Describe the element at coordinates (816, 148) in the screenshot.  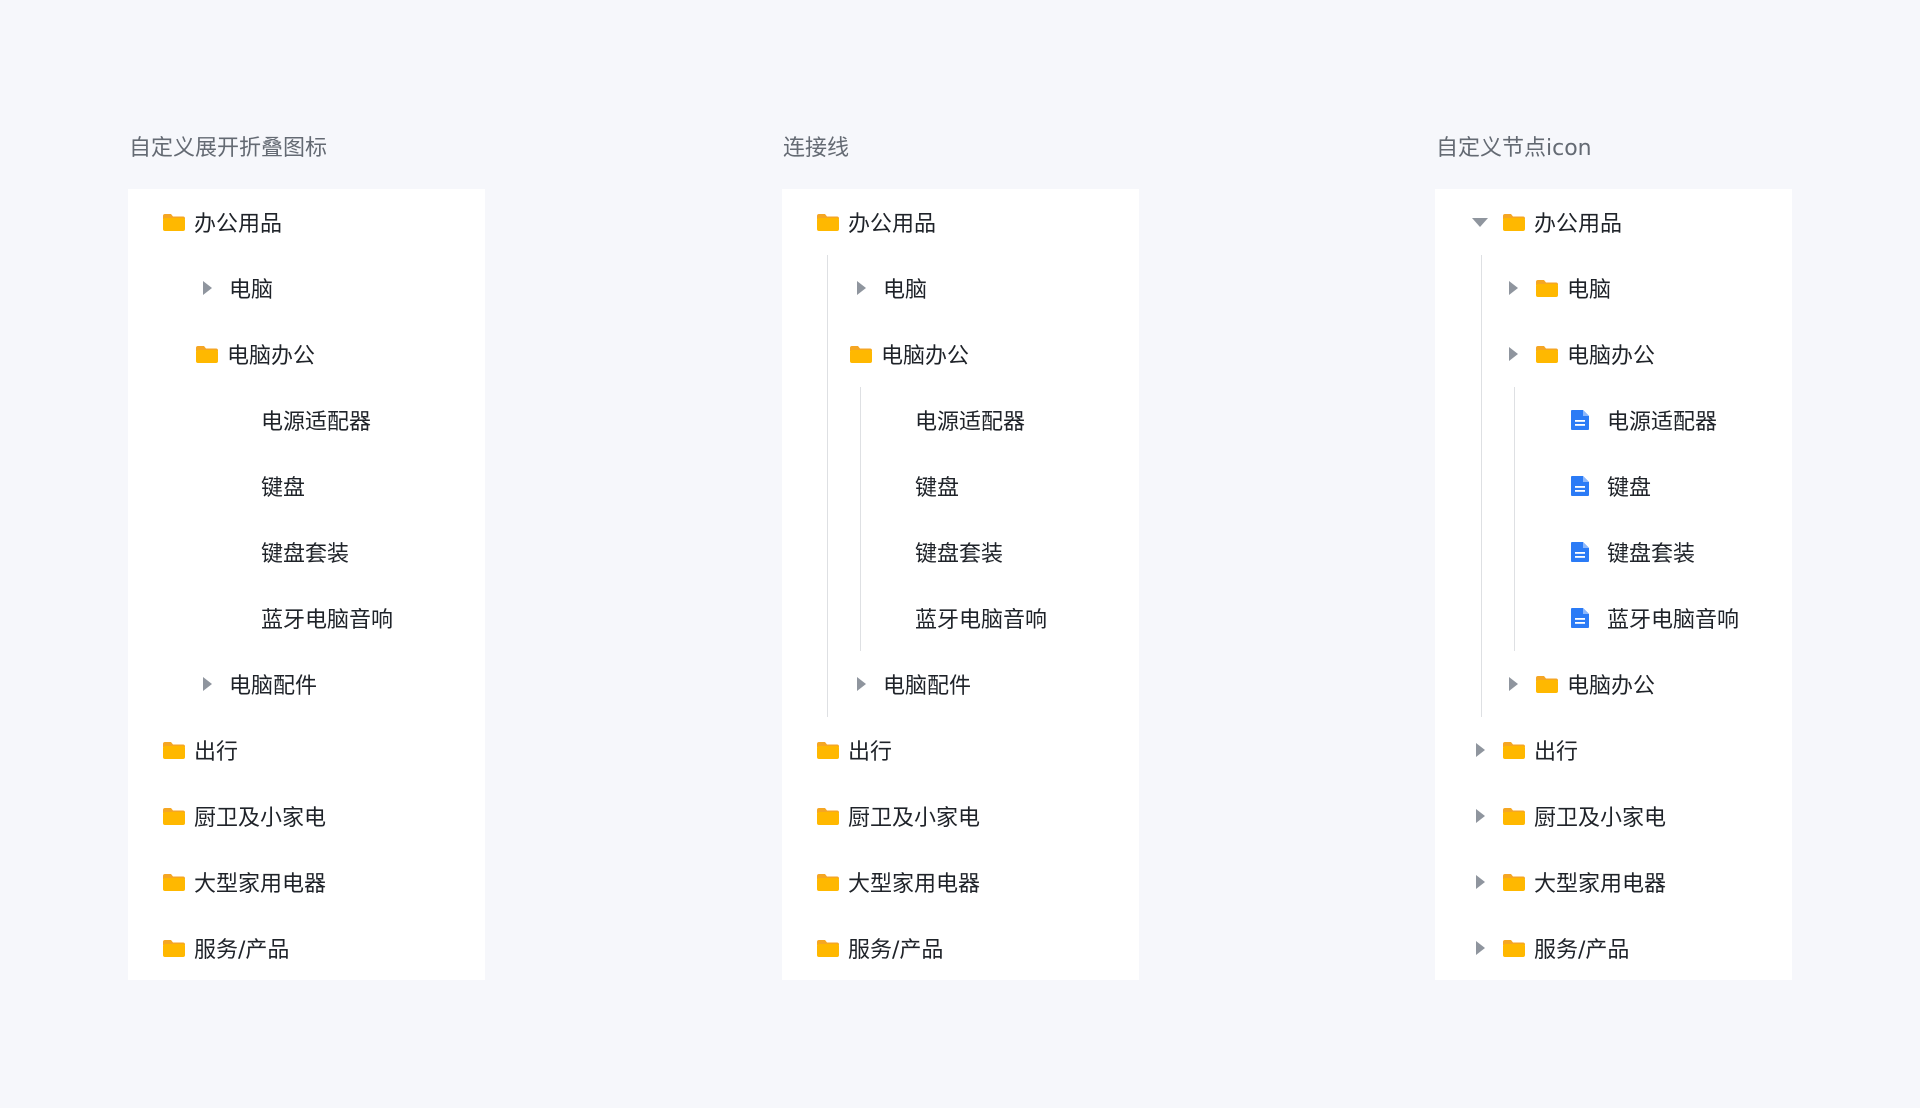
I see `section-title: 连接线` at that location.